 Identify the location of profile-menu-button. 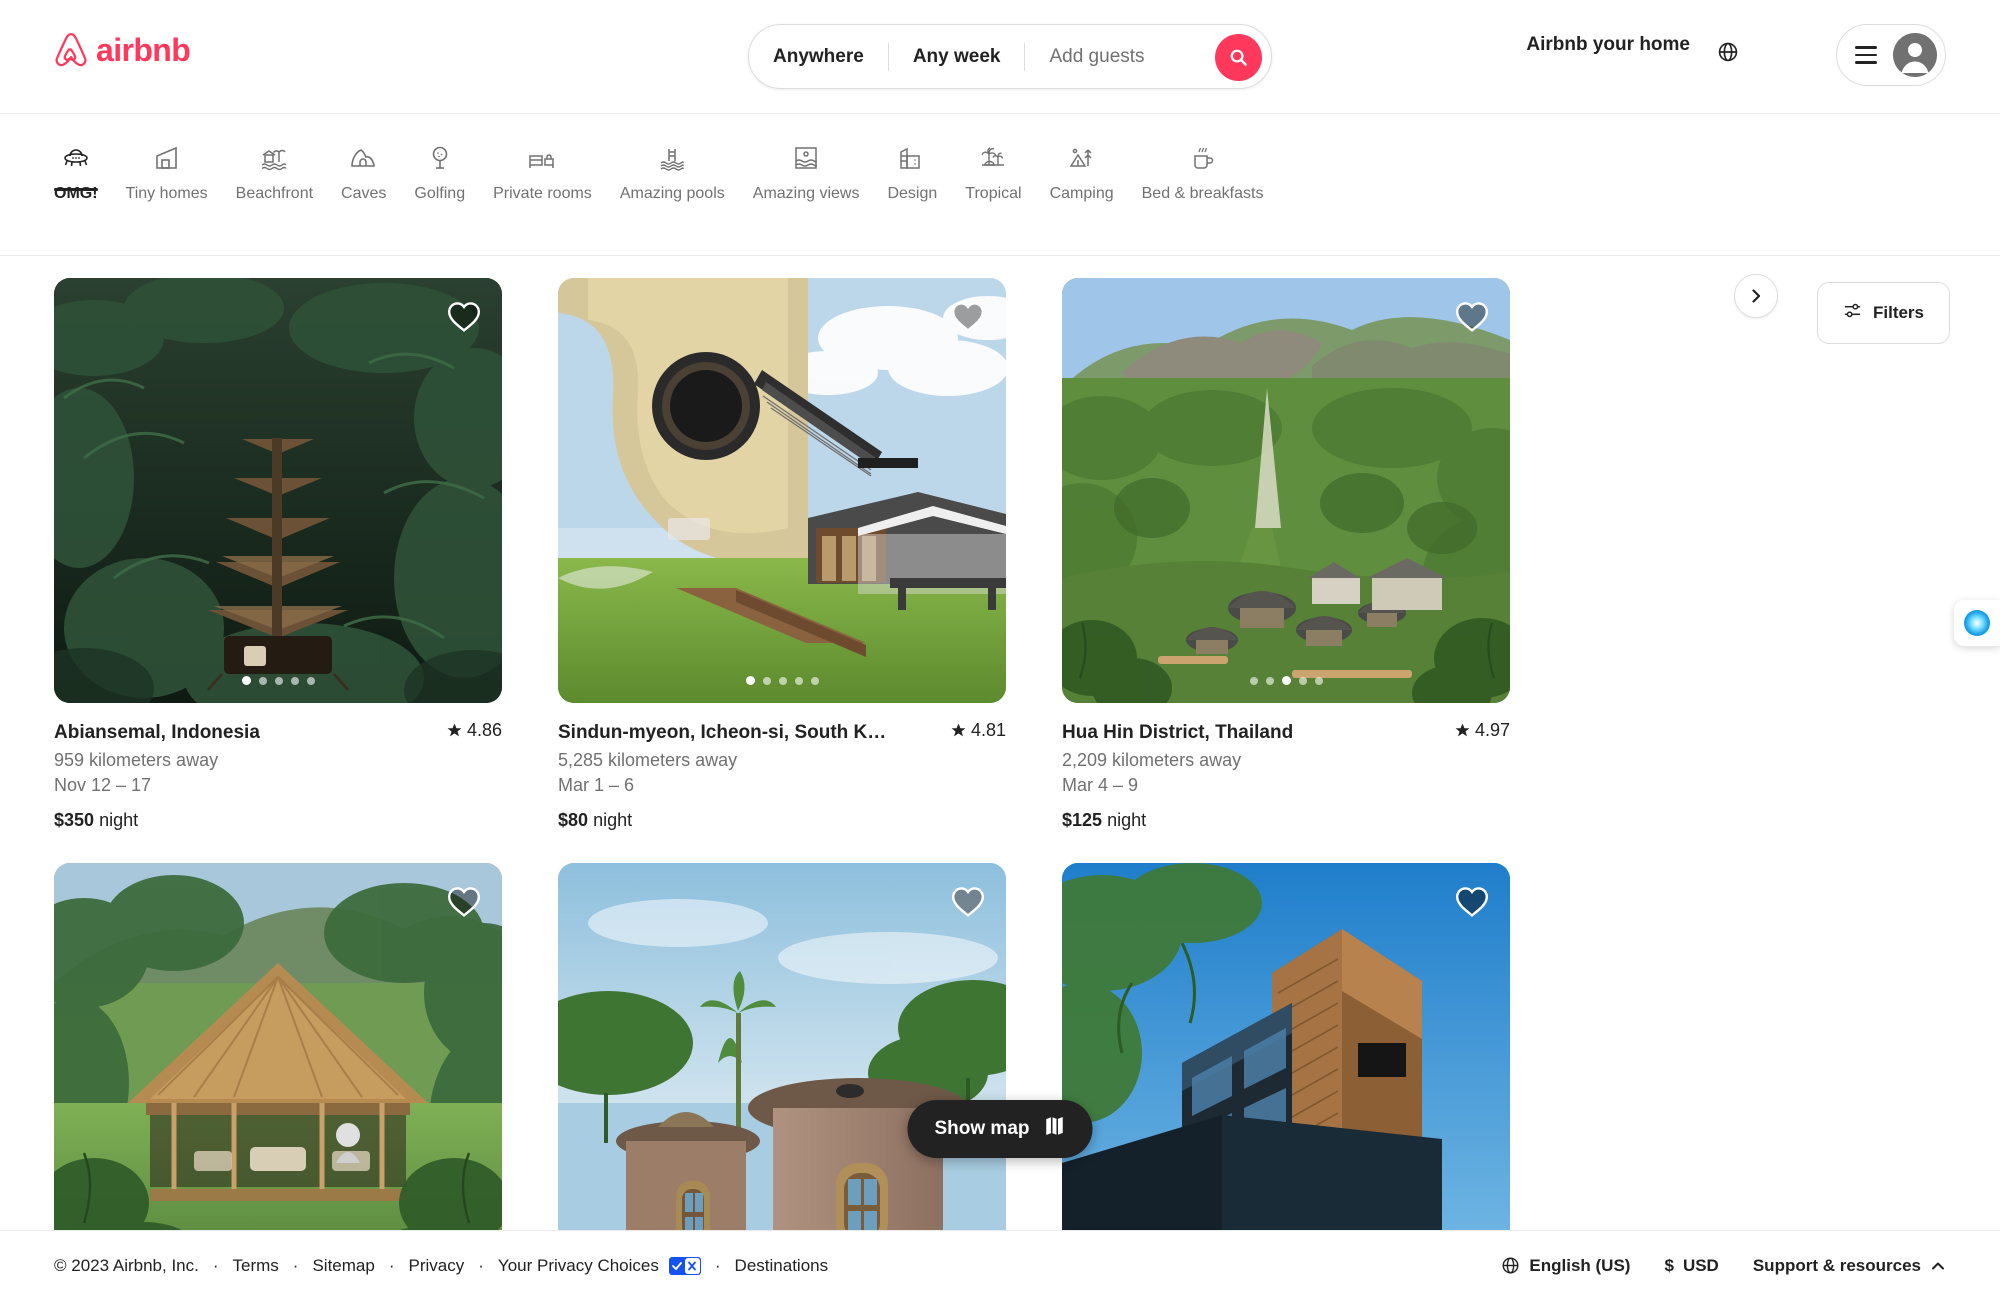
(1891, 55).